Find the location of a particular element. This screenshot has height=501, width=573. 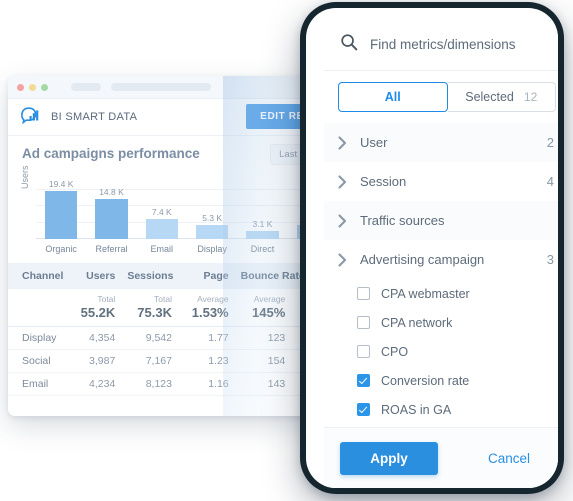

filter-tabs: All Selected 12 is located at coordinates (441, 97).